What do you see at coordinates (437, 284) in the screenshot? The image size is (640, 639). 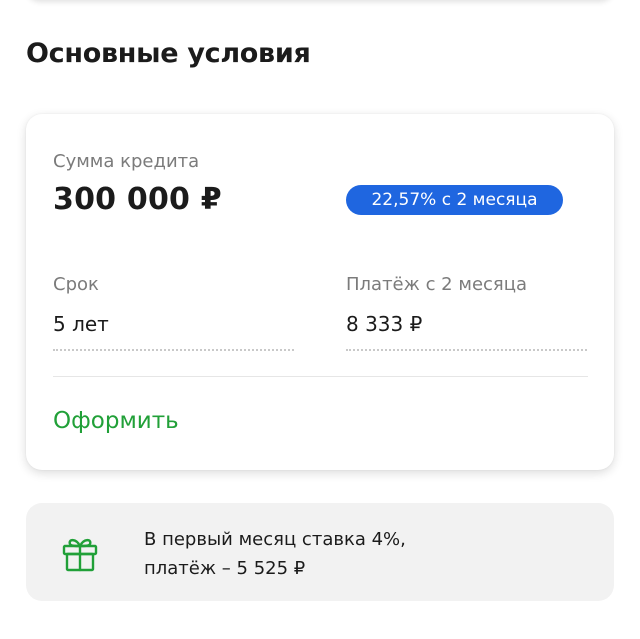 I see `monthly-payment-label: Платёж с 2 месяца` at bounding box center [437, 284].